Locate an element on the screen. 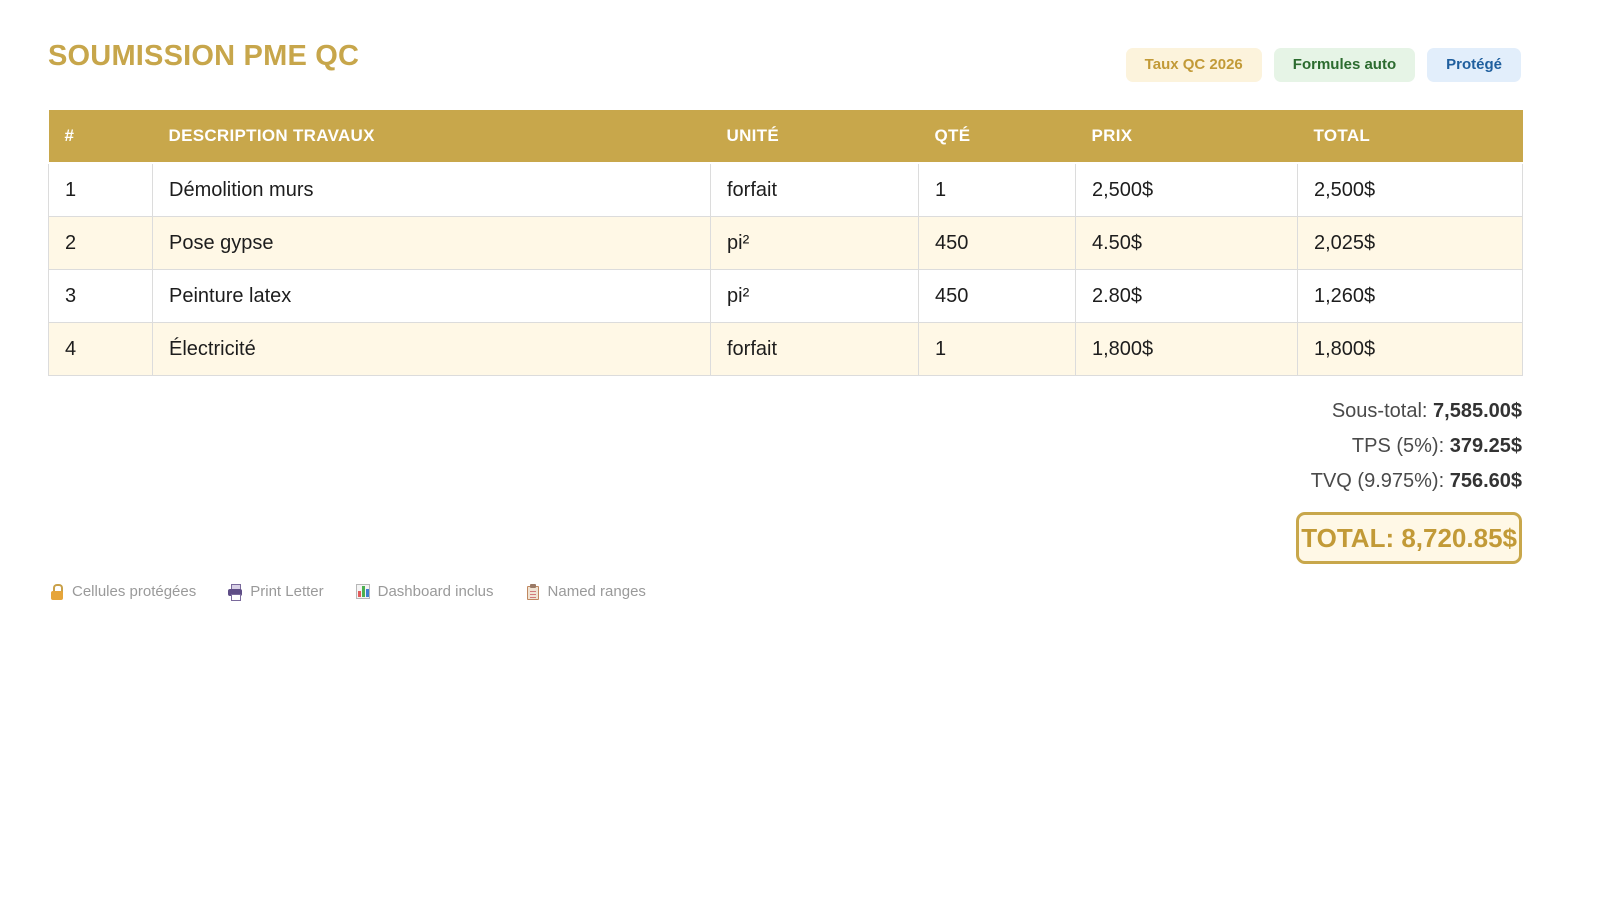  protected-badge: Protégé is located at coordinates (1474, 65).